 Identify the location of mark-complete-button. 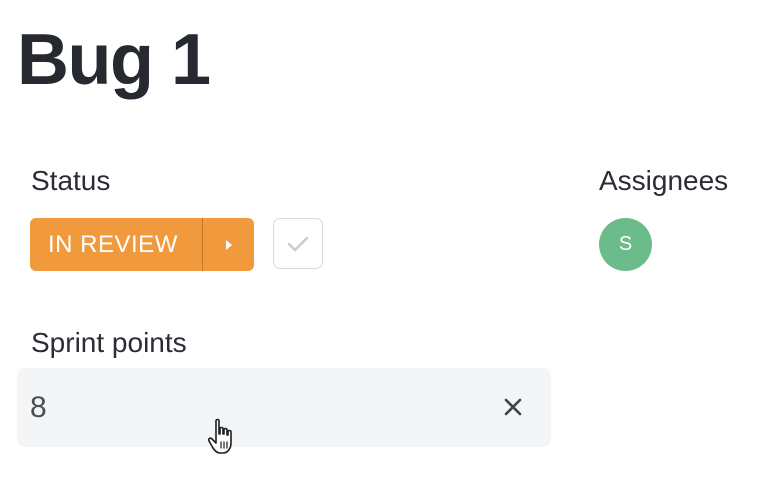
(298, 243).